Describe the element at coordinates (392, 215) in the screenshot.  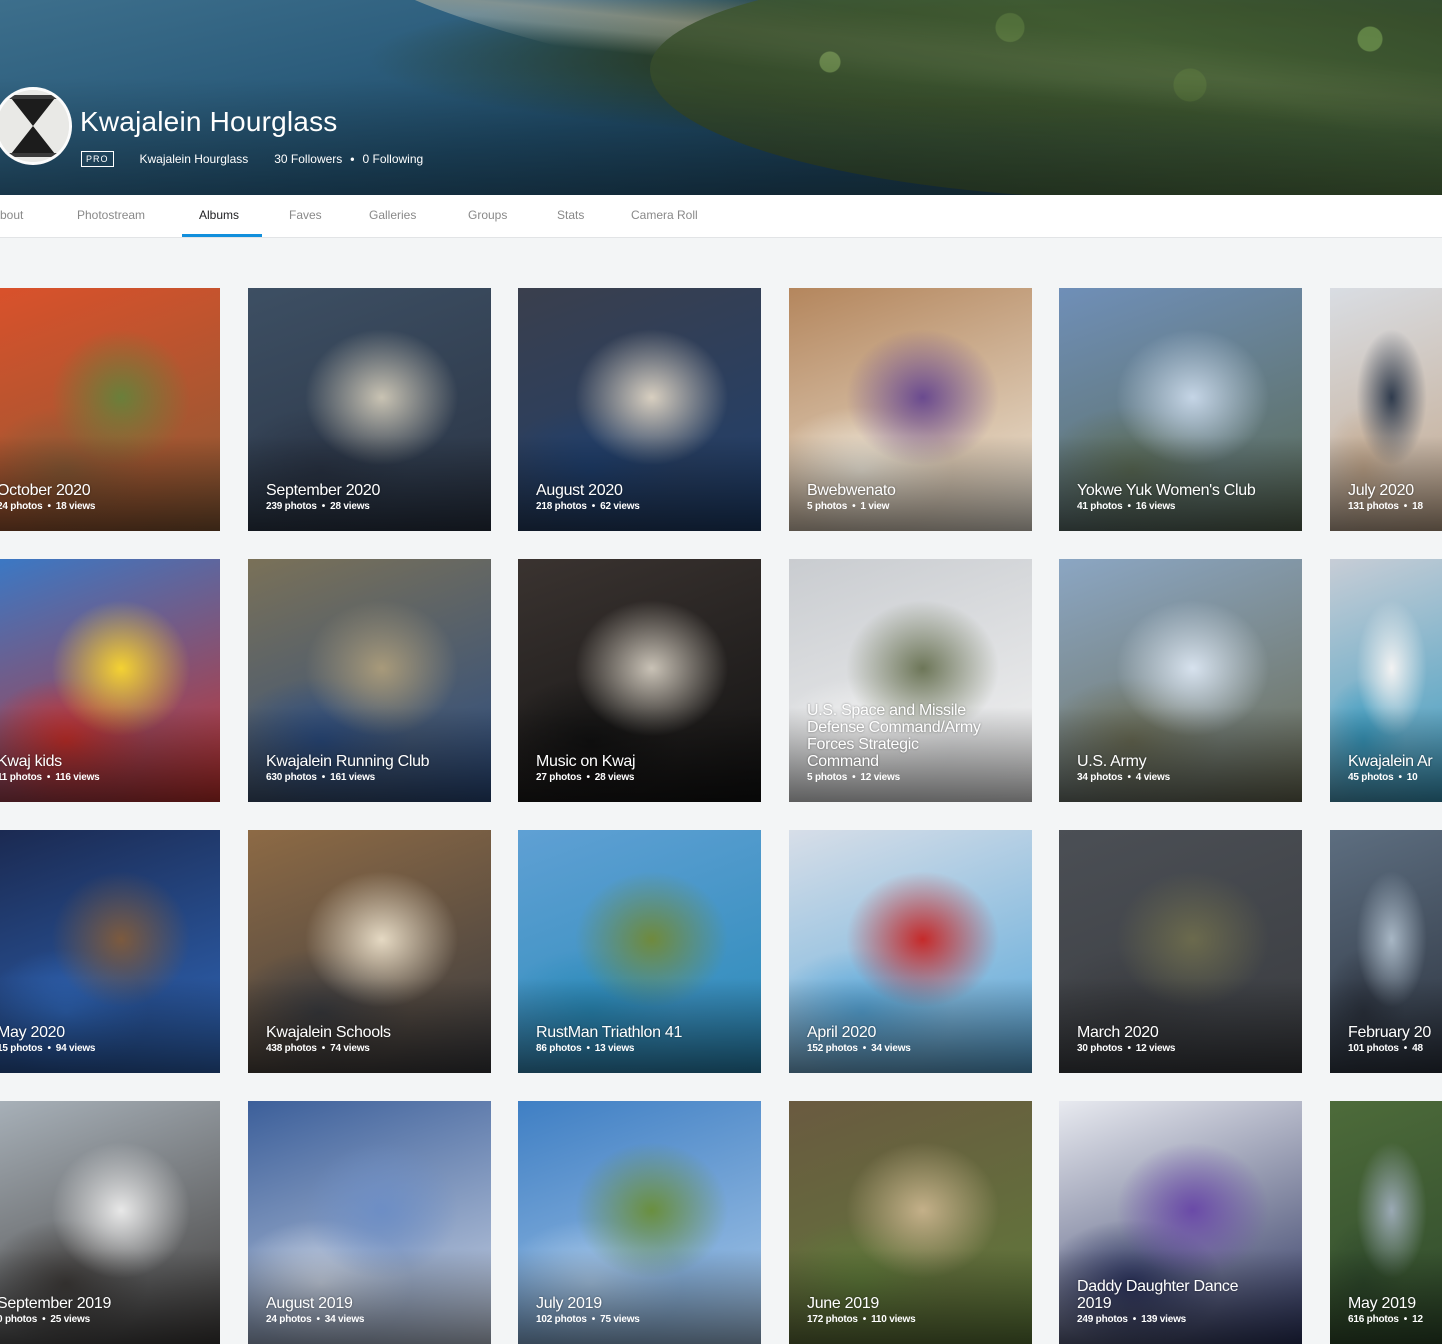
I see `tab-galleries: Galleries` at that location.